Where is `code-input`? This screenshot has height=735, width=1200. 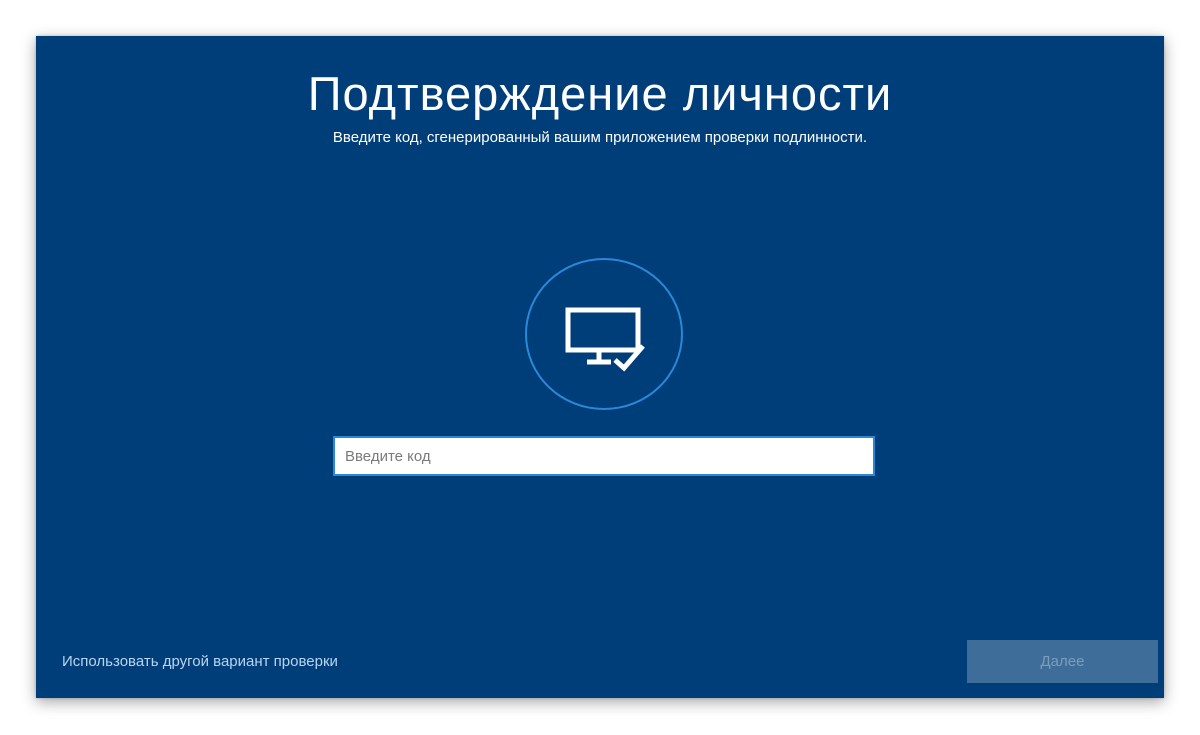
code-input is located at coordinates (604, 456).